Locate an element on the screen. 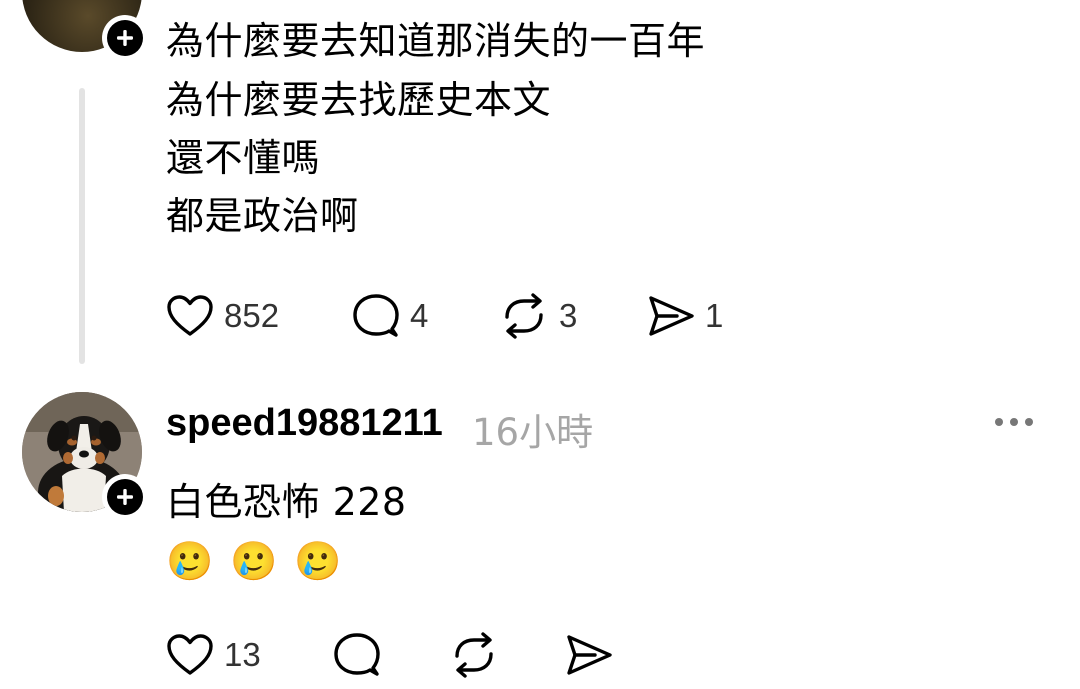  thread-line is located at coordinates (82, 226).